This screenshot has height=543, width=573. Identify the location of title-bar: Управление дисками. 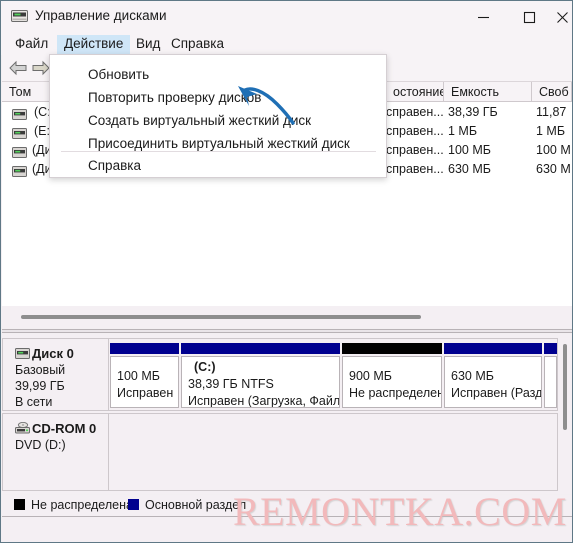
(286, 17).